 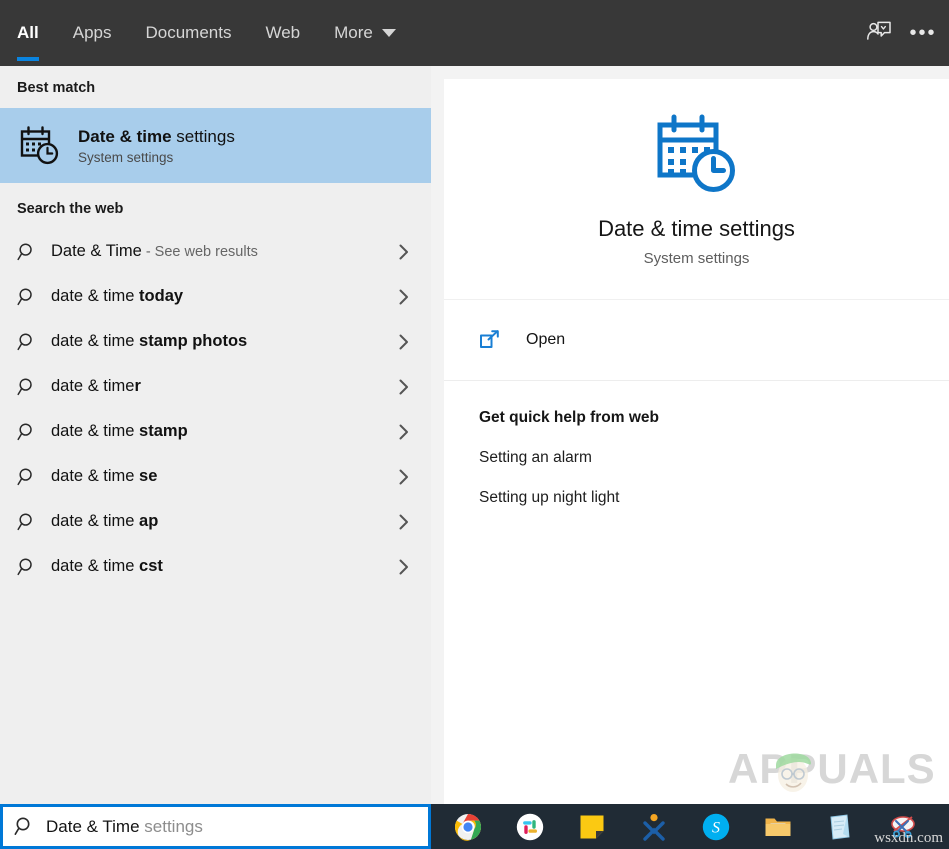 I want to click on tab-more-label: More, so click(x=353, y=32).